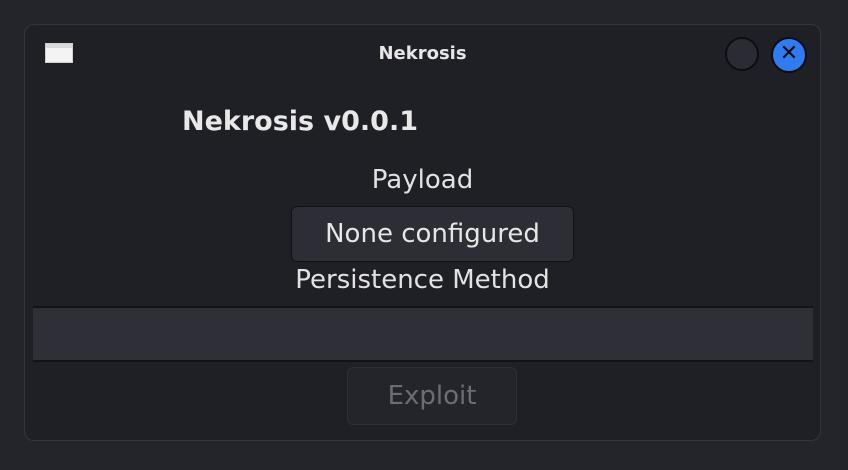 The image size is (848, 470). I want to click on close-icon: ✕, so click(789, 53).